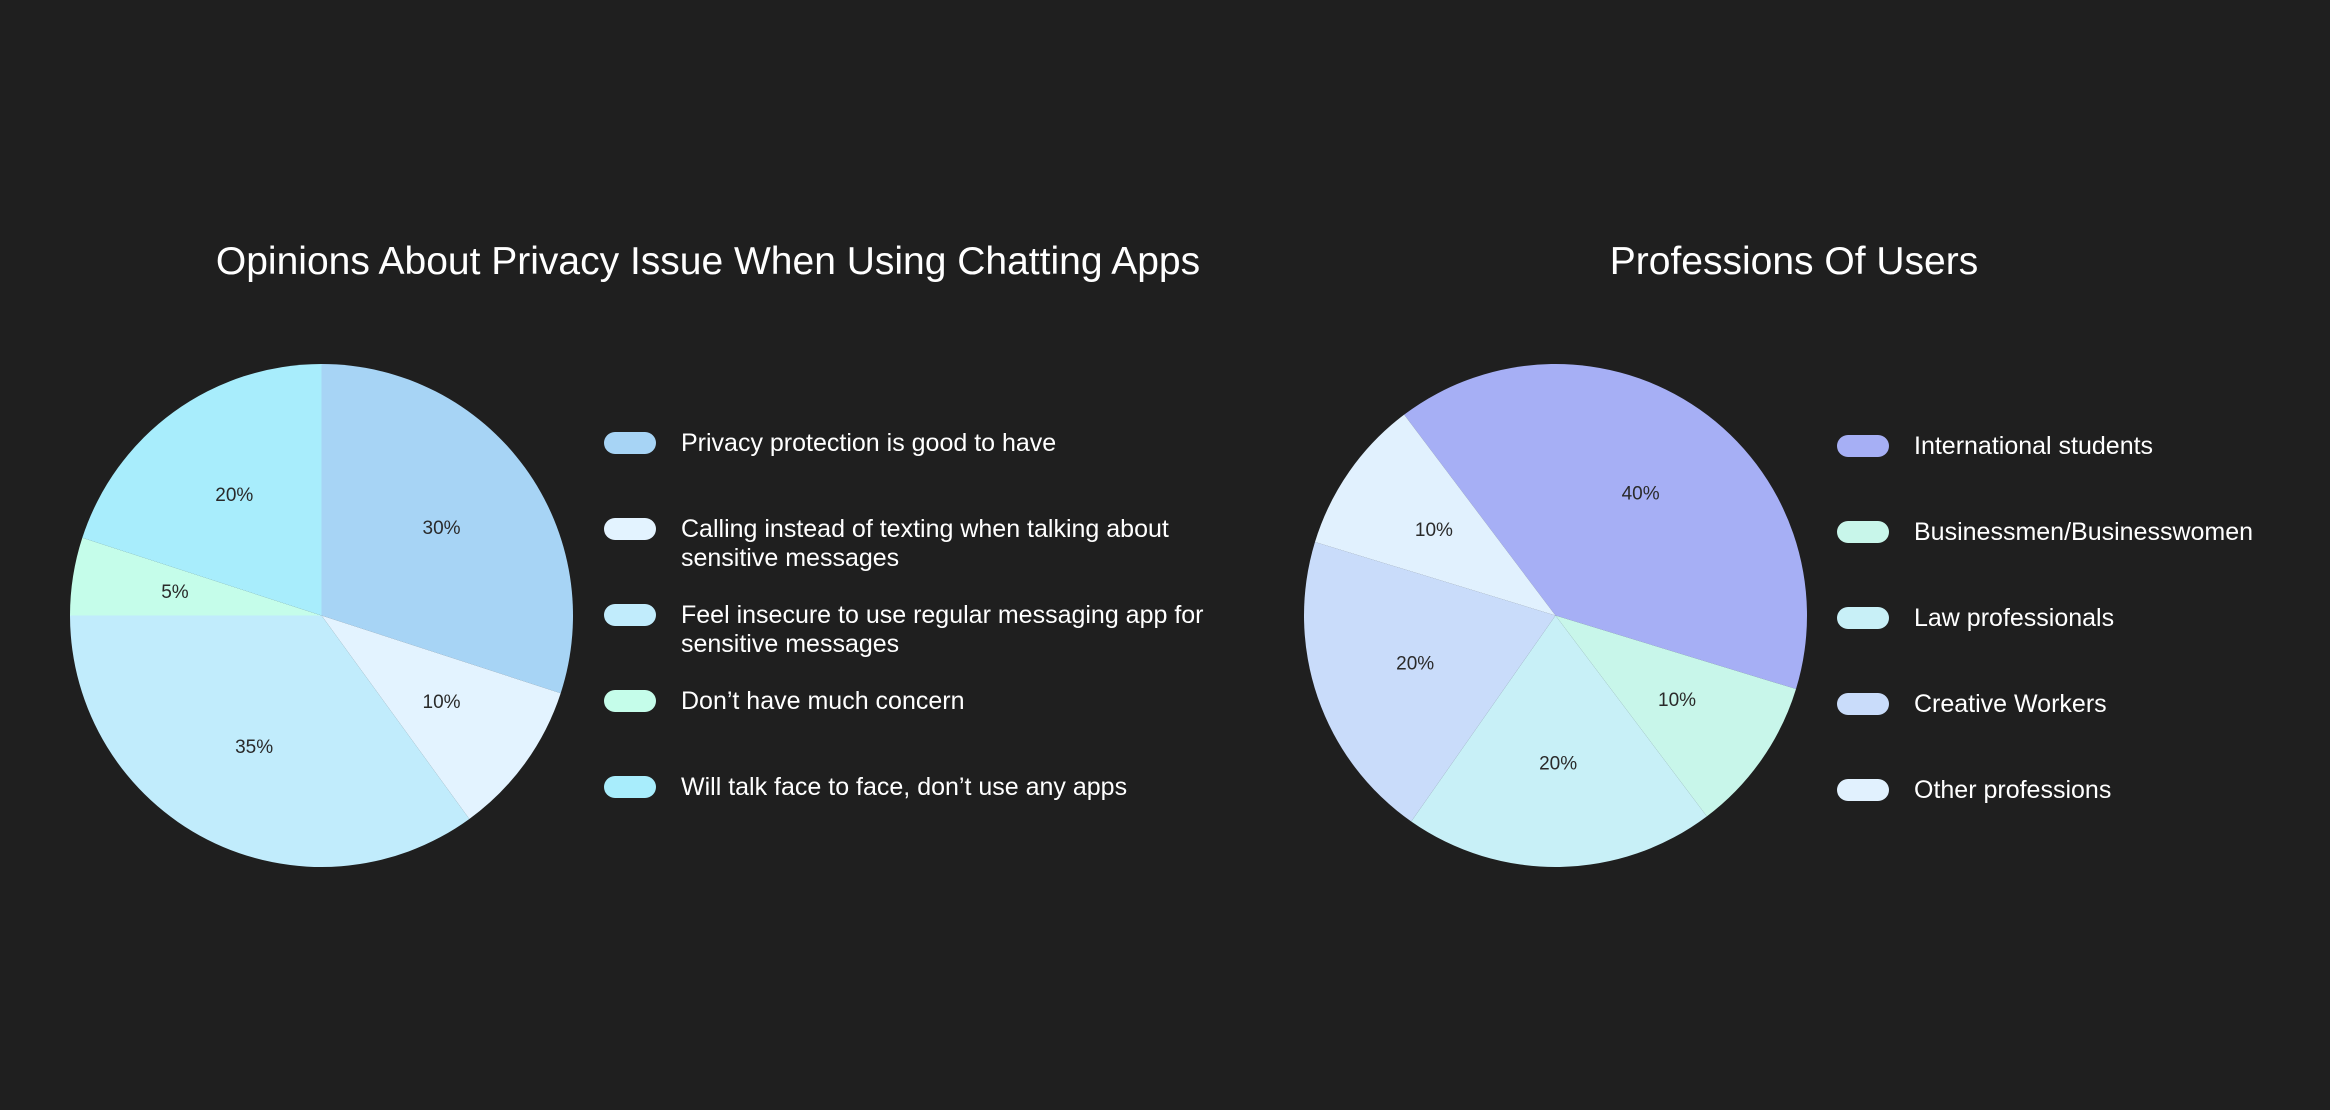 Image resolution: width=2330 pixels, height=1110 pixels. Describe the element at coordinates (1558, 763) in the screenshot. I see `slice-label-law-professionals: 20%` at that location.